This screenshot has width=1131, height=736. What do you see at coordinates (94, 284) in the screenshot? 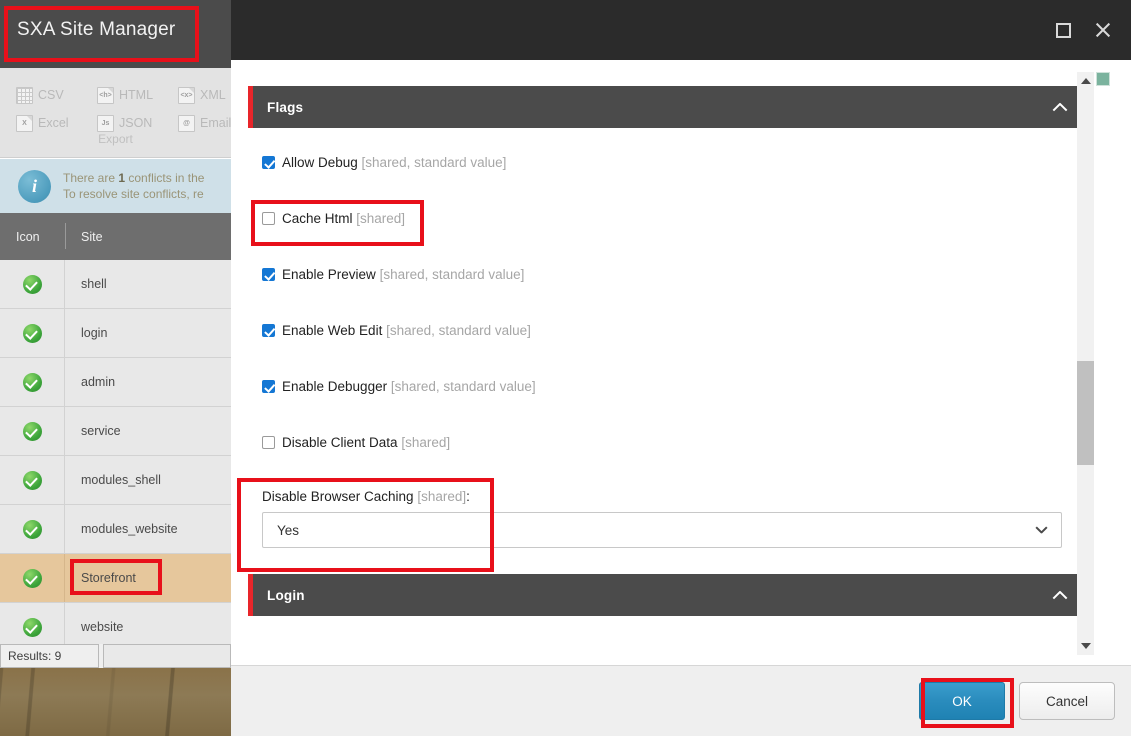
I see `site-name: shell` at bounding box center [94, 284].